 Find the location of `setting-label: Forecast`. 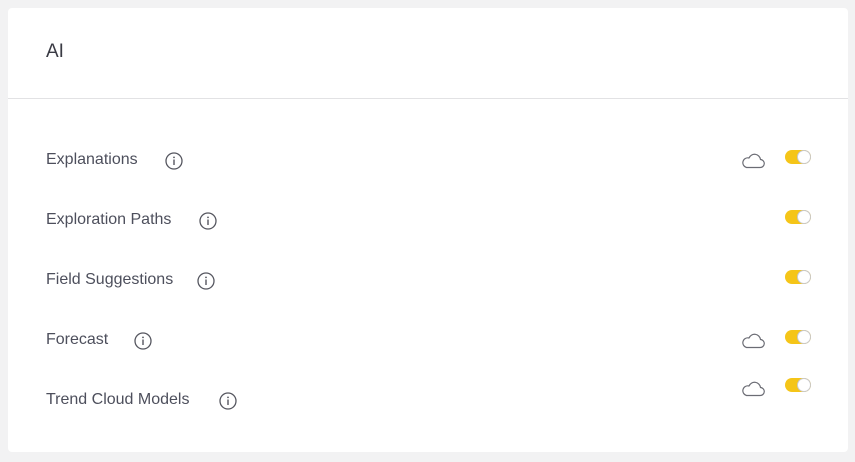

setting-label: Forecast is located at coordinates (77, 339).